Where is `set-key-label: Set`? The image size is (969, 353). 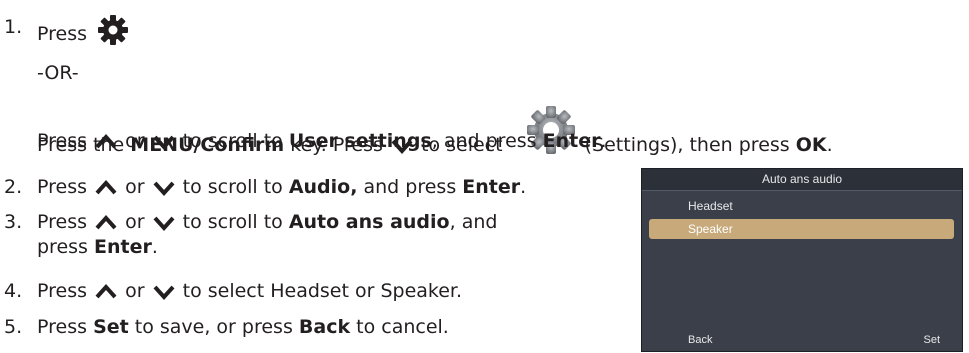 set-key-label: Set is located at coordinates (111, 327).